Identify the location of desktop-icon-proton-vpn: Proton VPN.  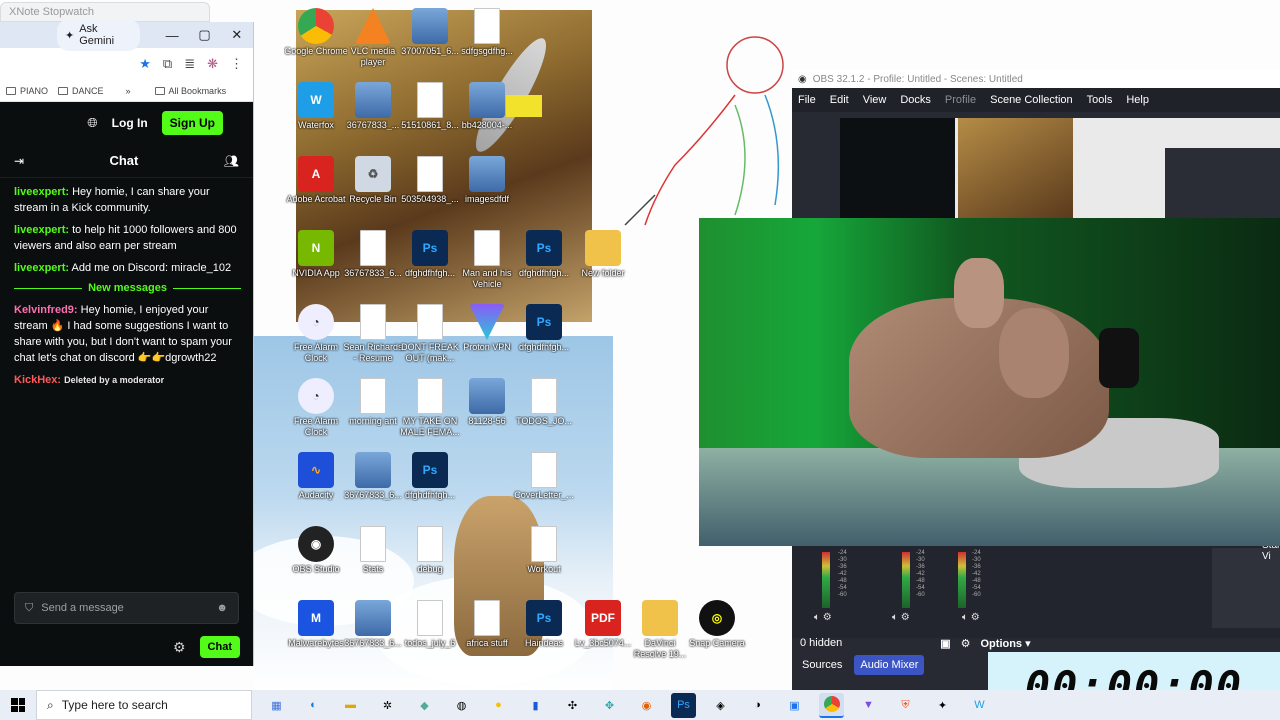
(487, 339).